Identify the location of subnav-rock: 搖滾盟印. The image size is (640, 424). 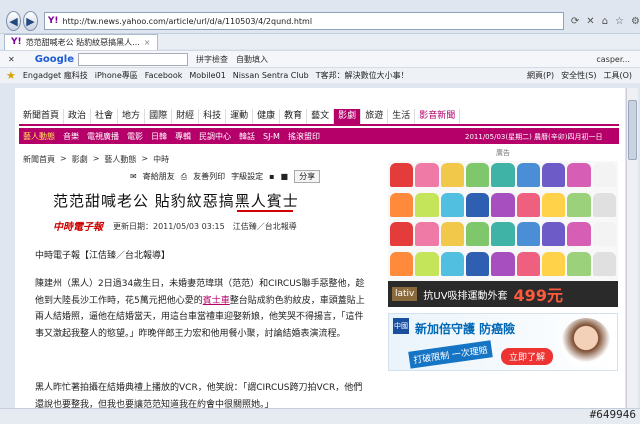
(304, 136).